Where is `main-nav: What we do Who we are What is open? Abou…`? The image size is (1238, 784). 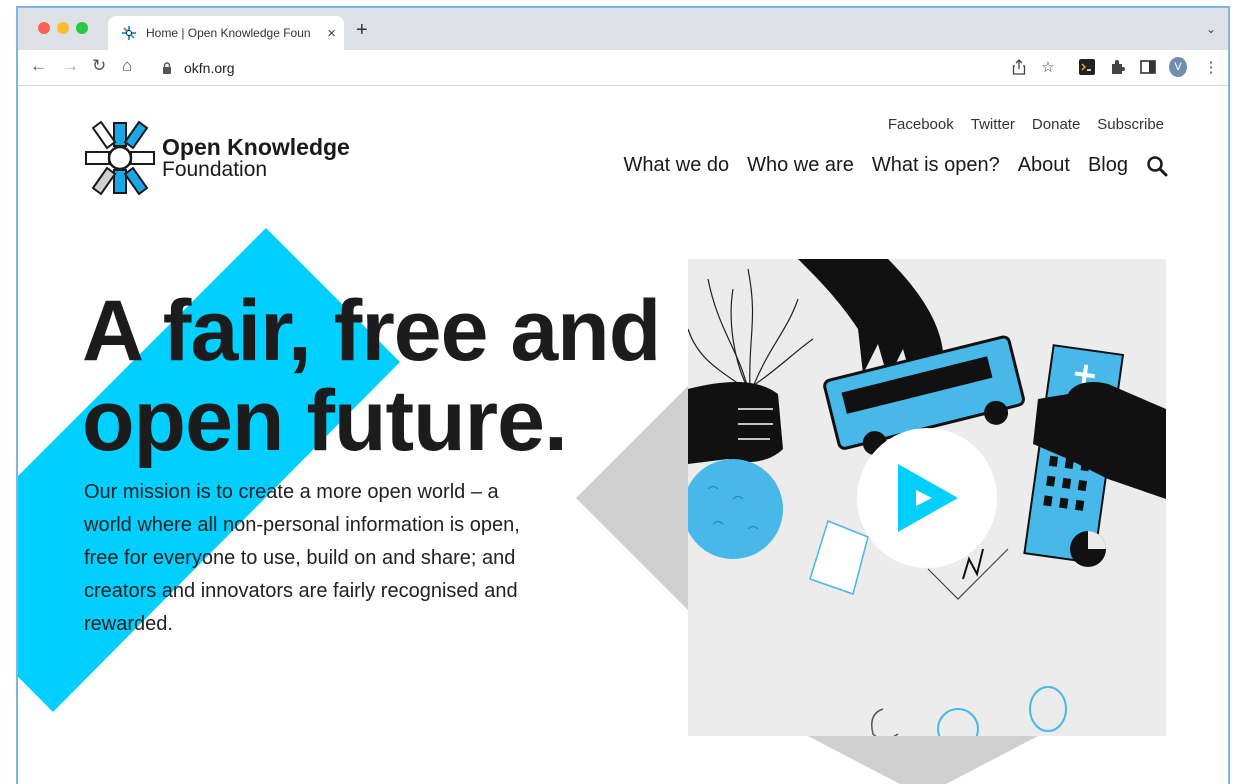 main-nav: What we do Who we are What is open? Abou… is located at coordinates (896, 165).